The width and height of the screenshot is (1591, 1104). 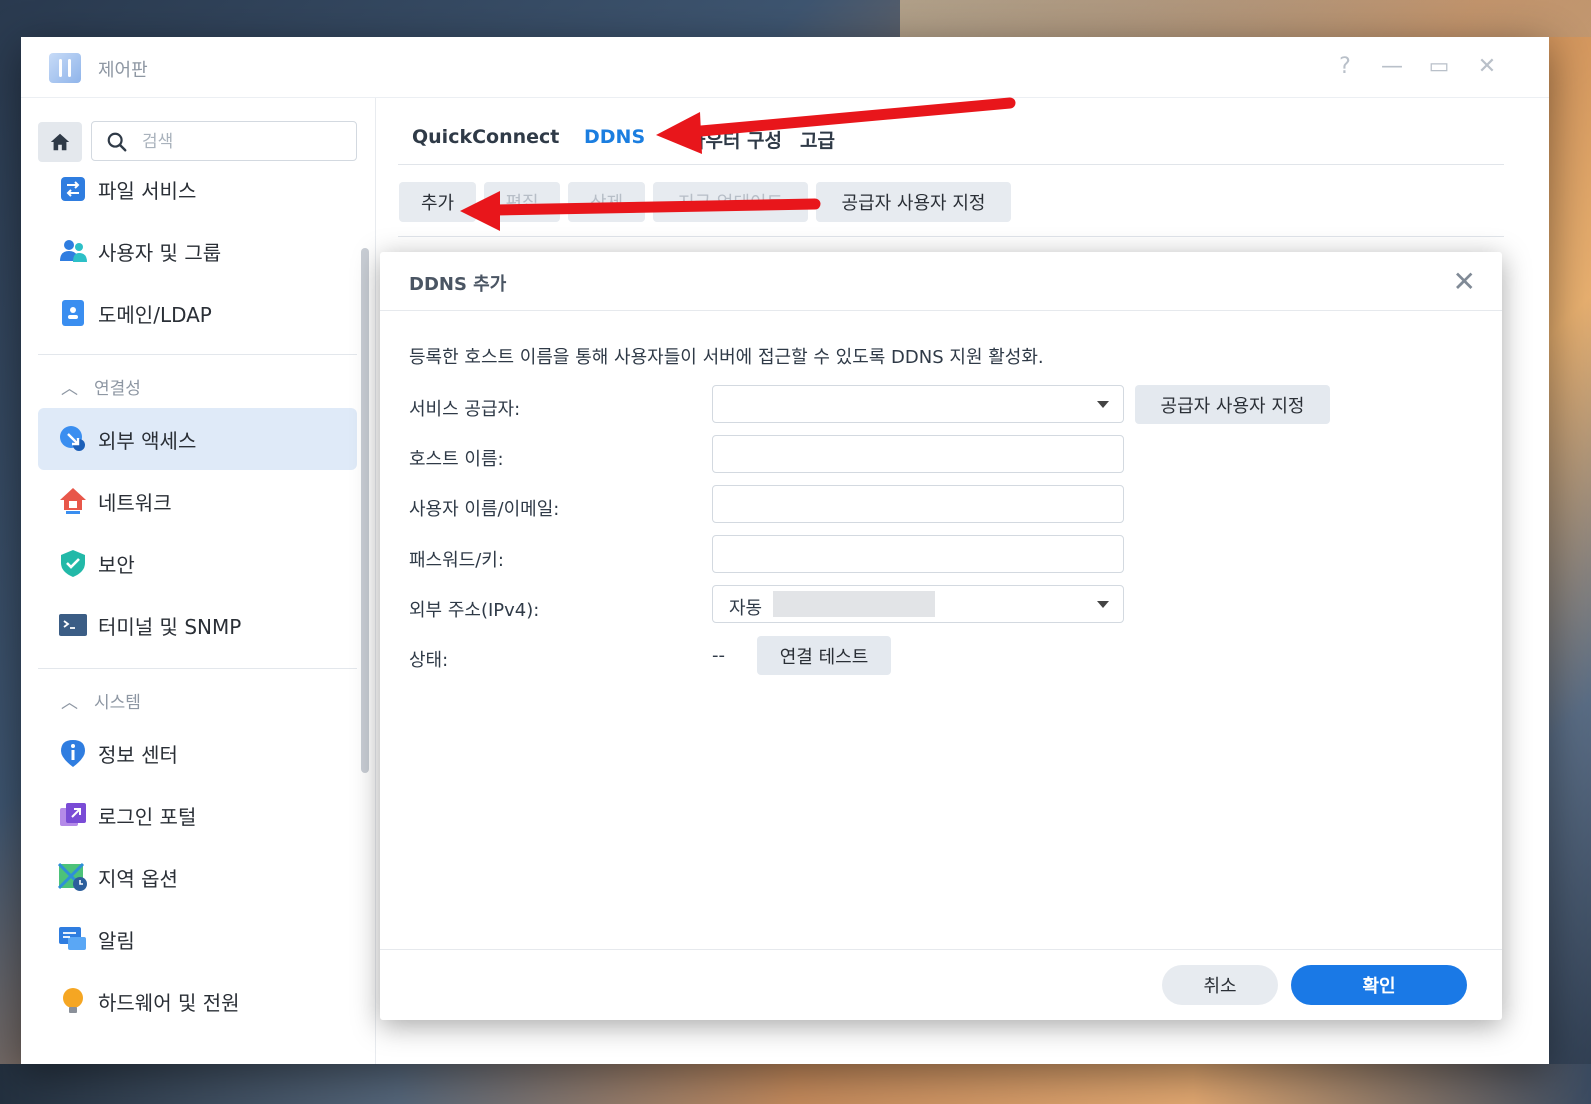 What do you see at coordinates (197, 877) in the screenshot?
I see `sidebar-item-regional-options: 지역 옵션` at bounding box center [197, 877].